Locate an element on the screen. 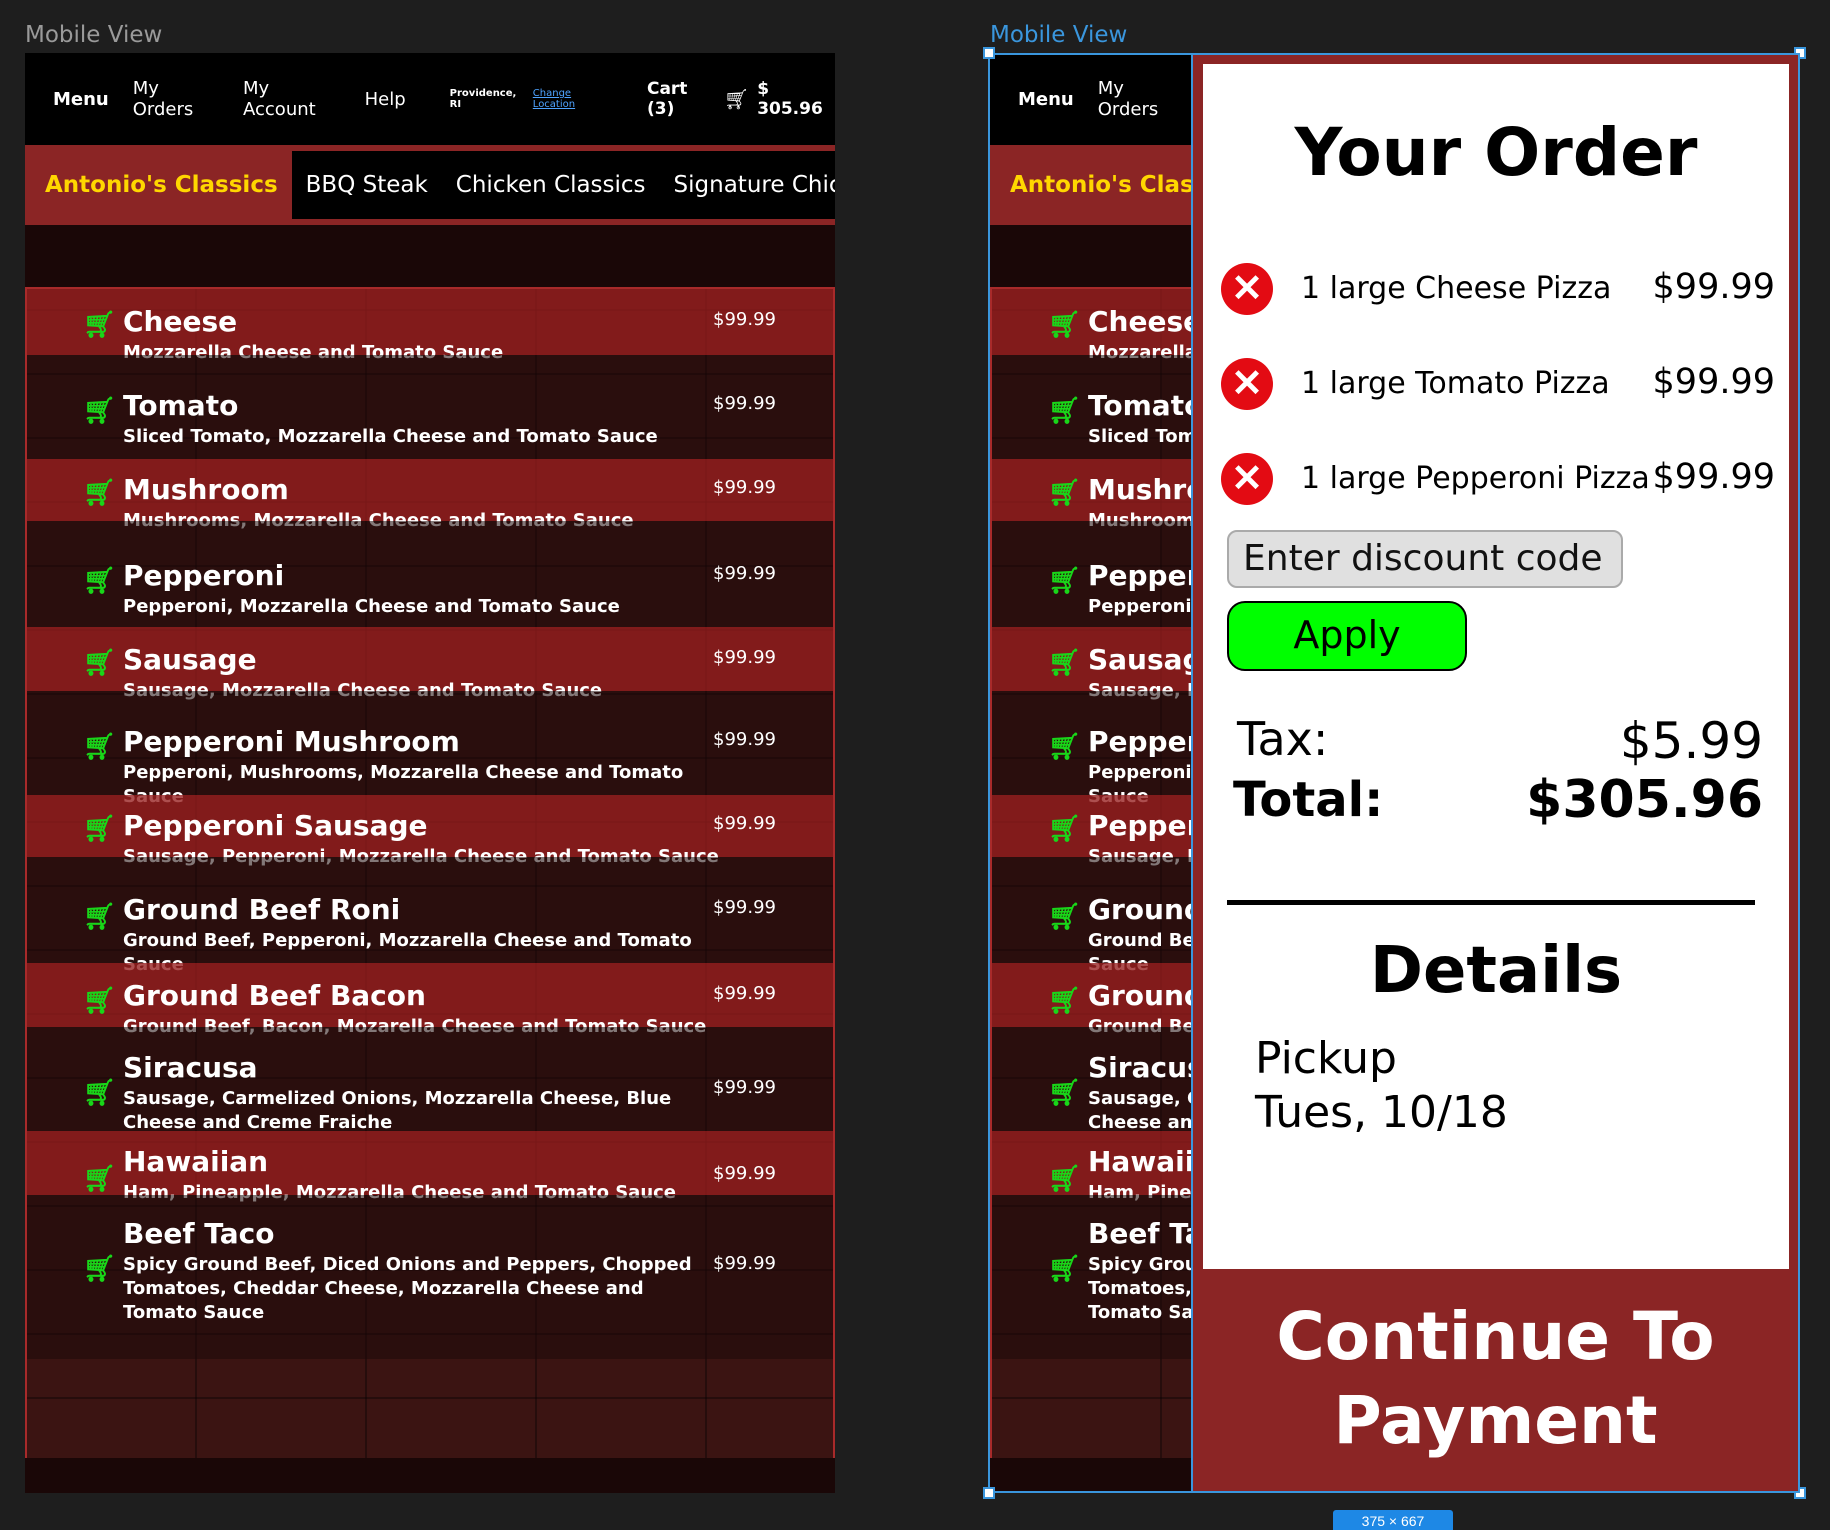 The image size is (1830, 1530). resize-handle-bottom-left is located at coordinates (989, 1493).